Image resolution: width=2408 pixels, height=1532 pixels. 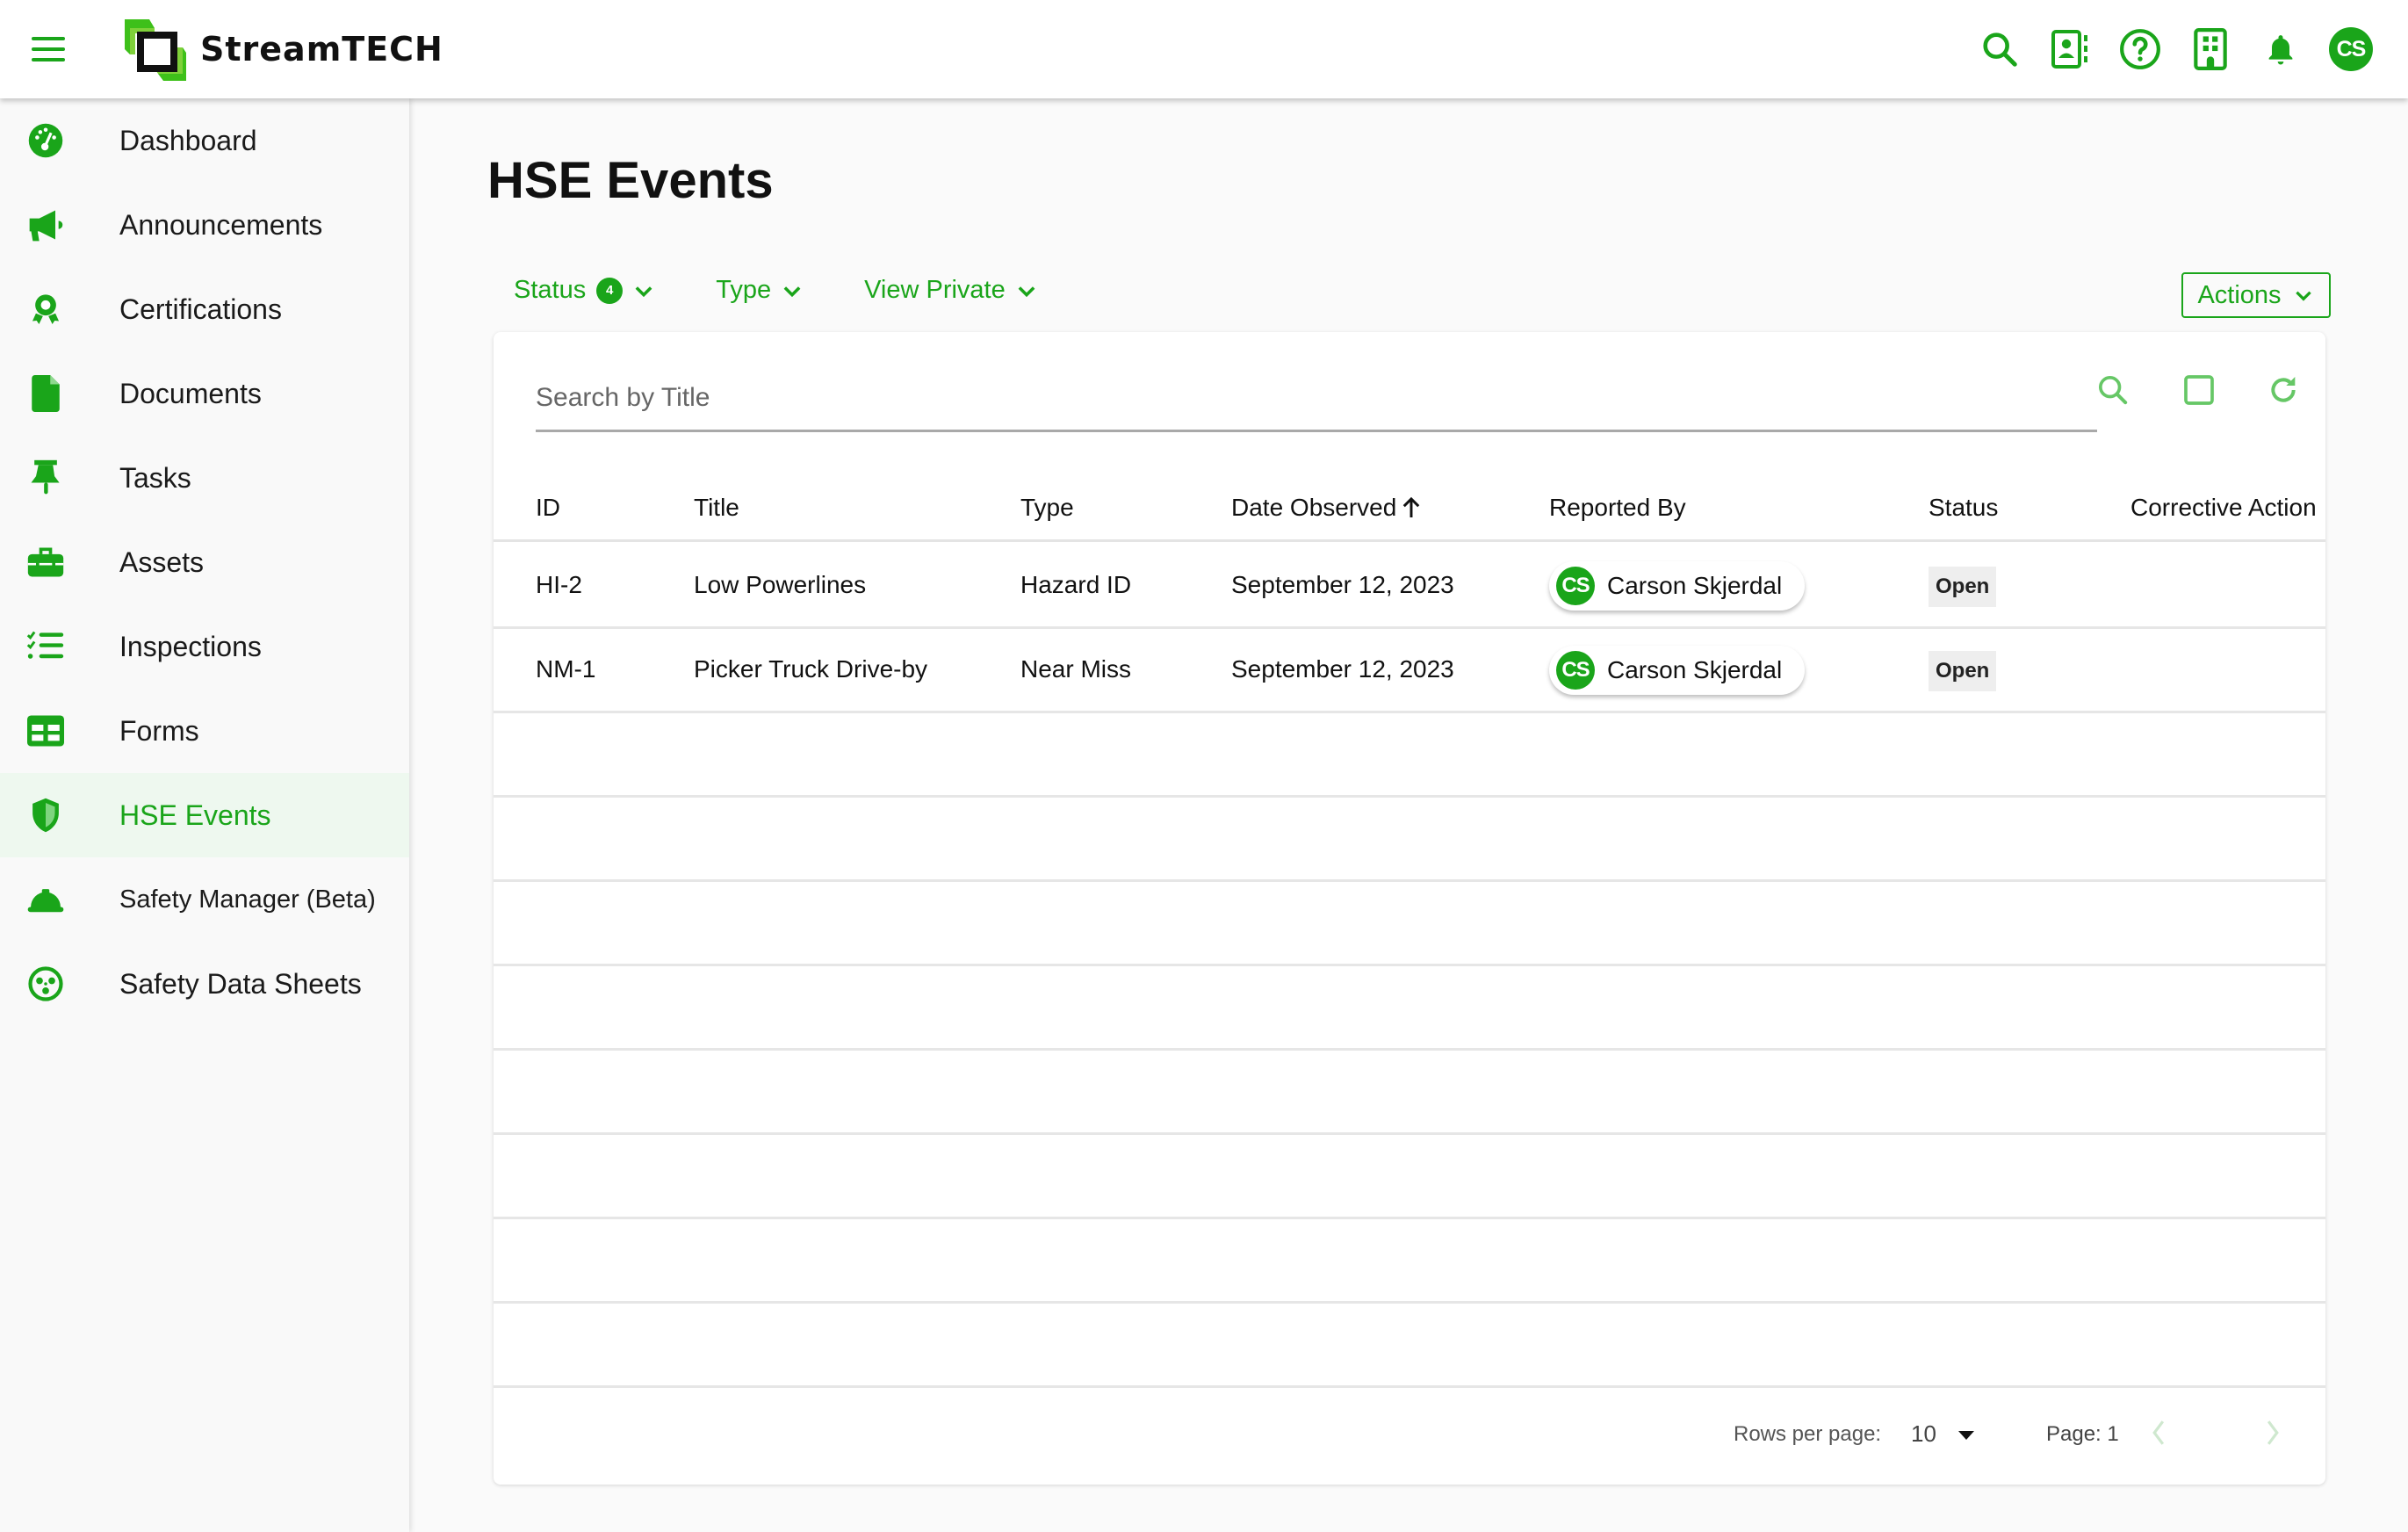 I want to click on cell-type: Hazard ID, so click(x=1076, y=584).